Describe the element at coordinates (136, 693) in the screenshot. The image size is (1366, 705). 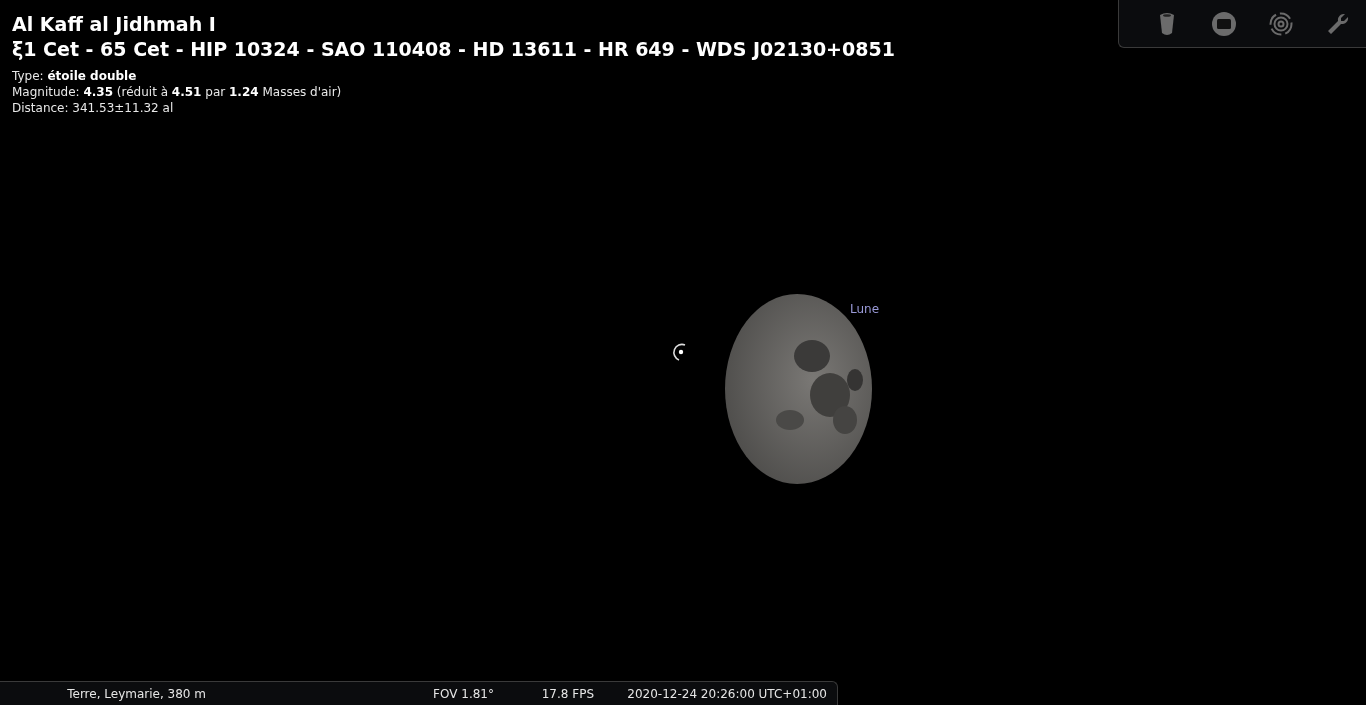
I see `location-text: Terre, Leymarie, 380 m` at that location.